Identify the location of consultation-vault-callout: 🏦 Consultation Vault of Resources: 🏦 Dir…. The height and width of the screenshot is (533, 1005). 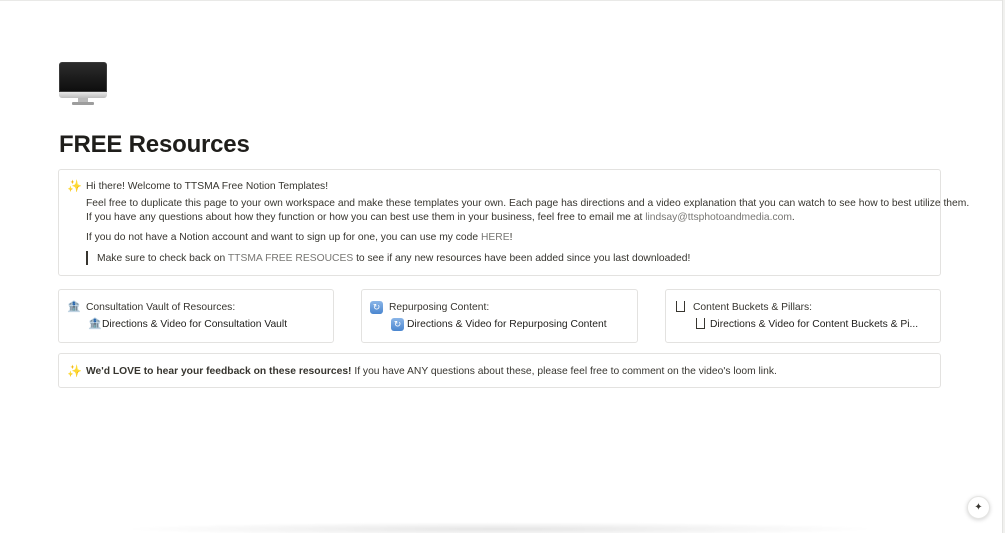
(196, 316).